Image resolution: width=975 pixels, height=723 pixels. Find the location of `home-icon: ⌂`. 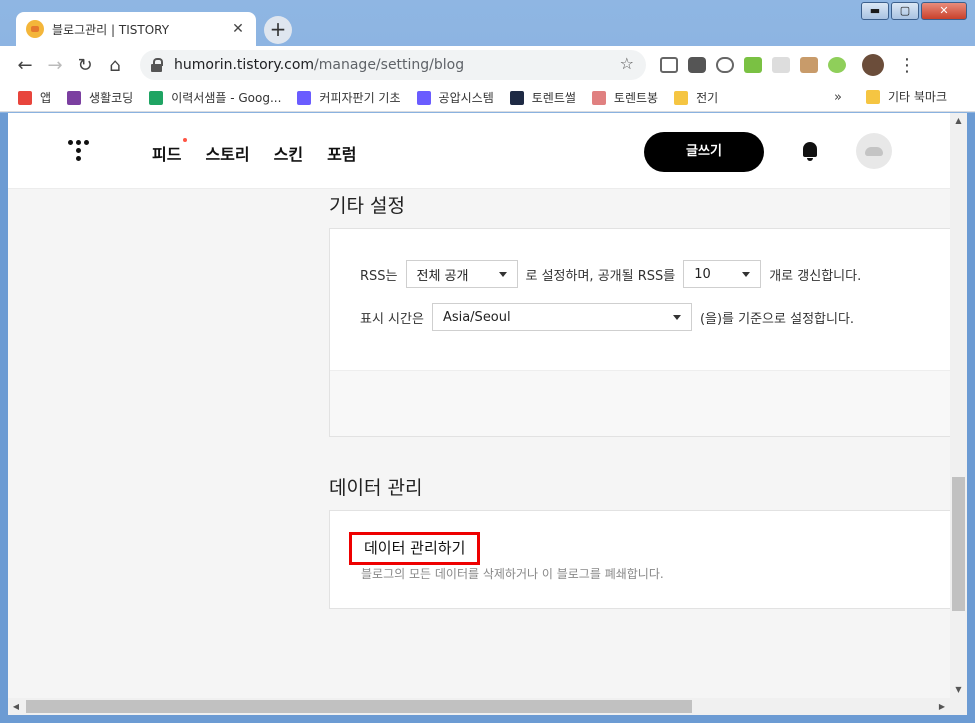

home-icon: ⌂ is located at coordinates (115, 65).